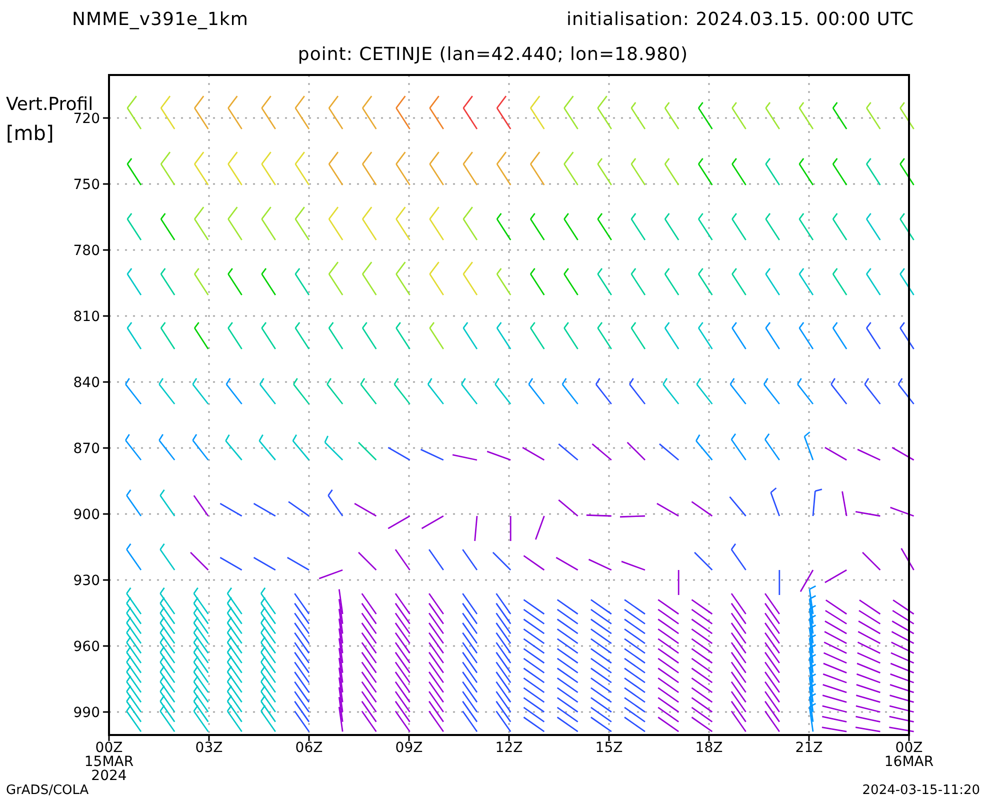  I want to click on y-tick-label: 780, so click(86, 251).